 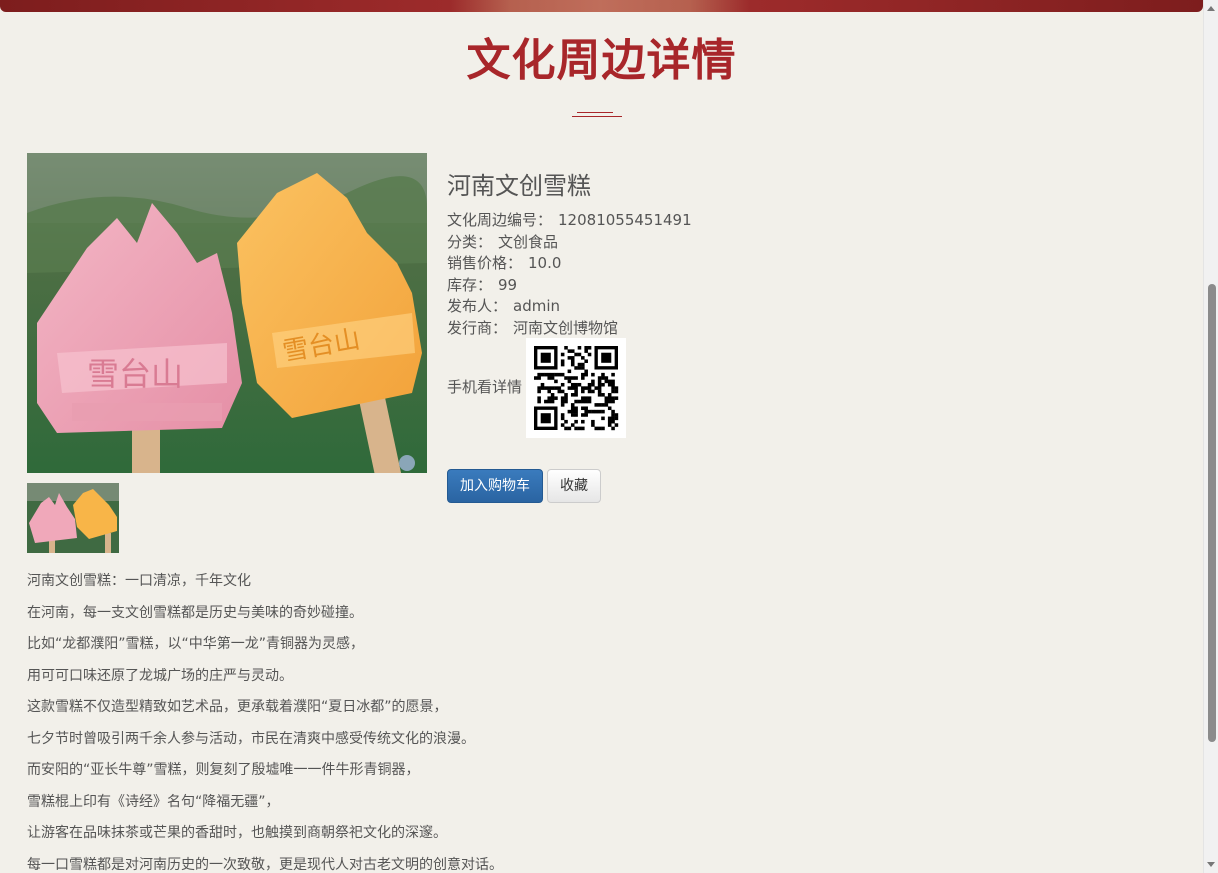 I want to click on field-label: 发行商：, so click(x=477, y=327).